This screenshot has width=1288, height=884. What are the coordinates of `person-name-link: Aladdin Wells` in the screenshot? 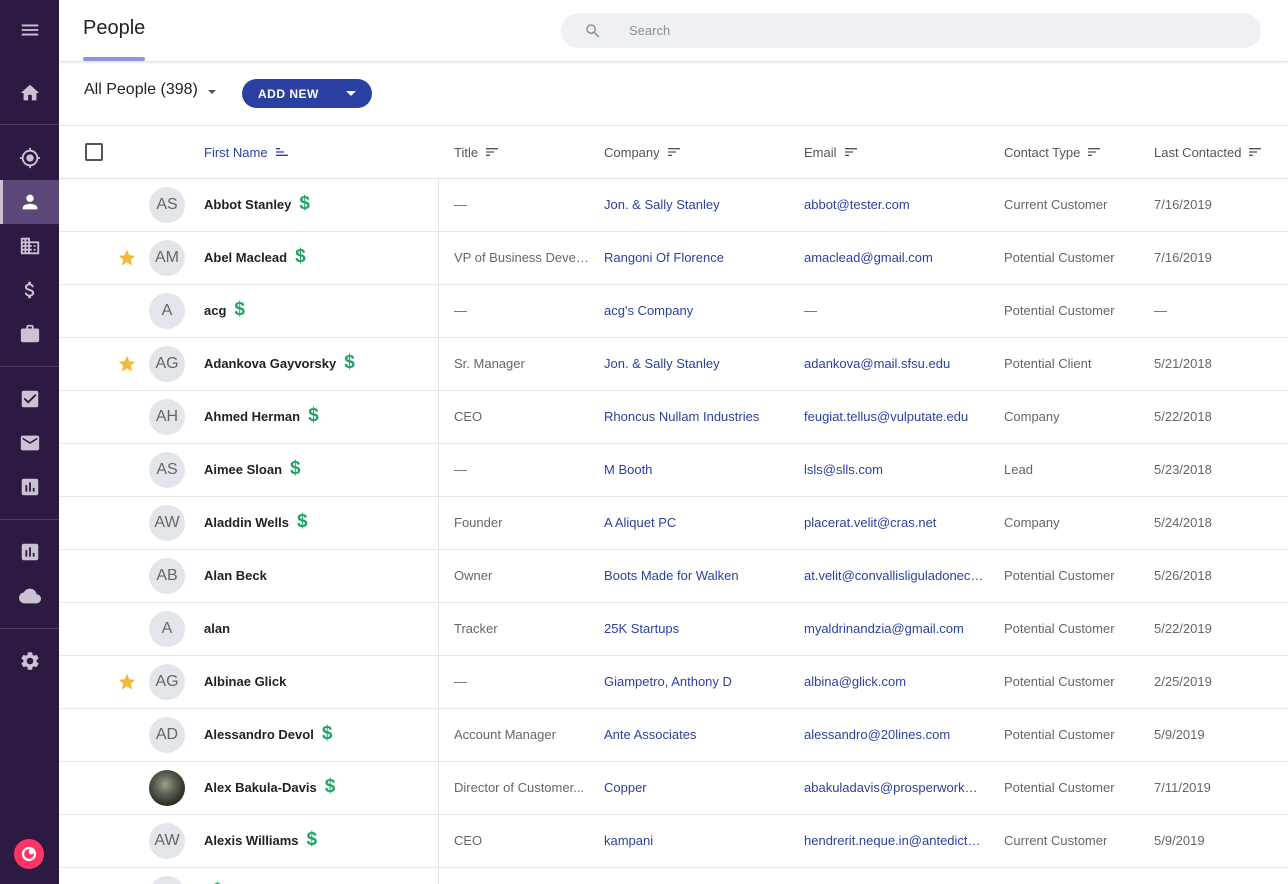 It's located at (246, 522).